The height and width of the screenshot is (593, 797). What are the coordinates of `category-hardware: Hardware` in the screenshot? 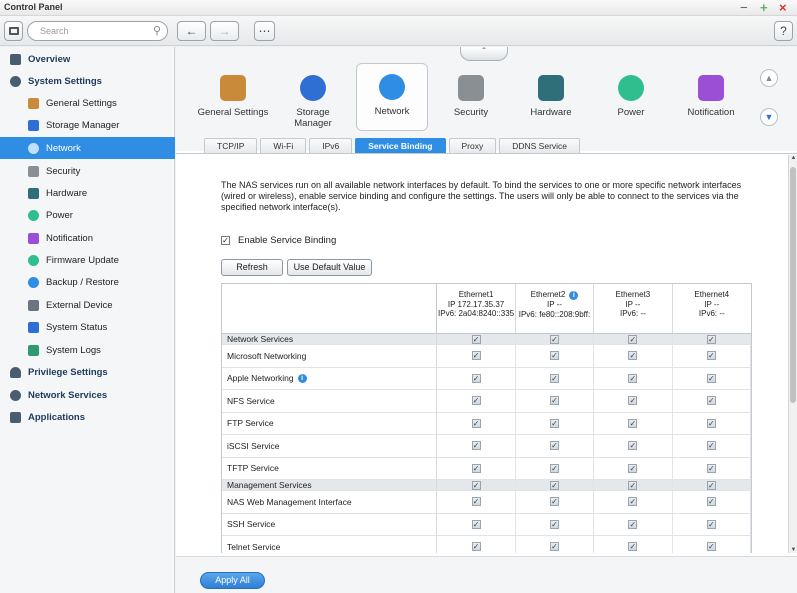 It's located at (551, 91).